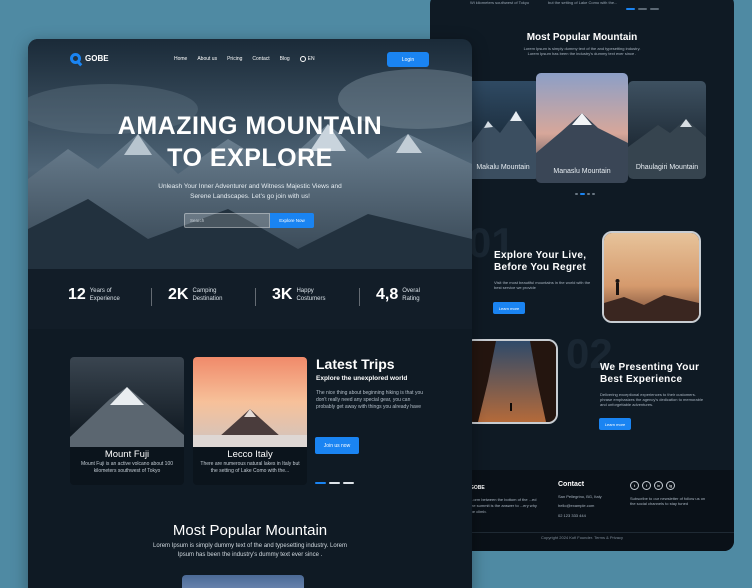  I want to click on globe-icon, so click(302, 59).